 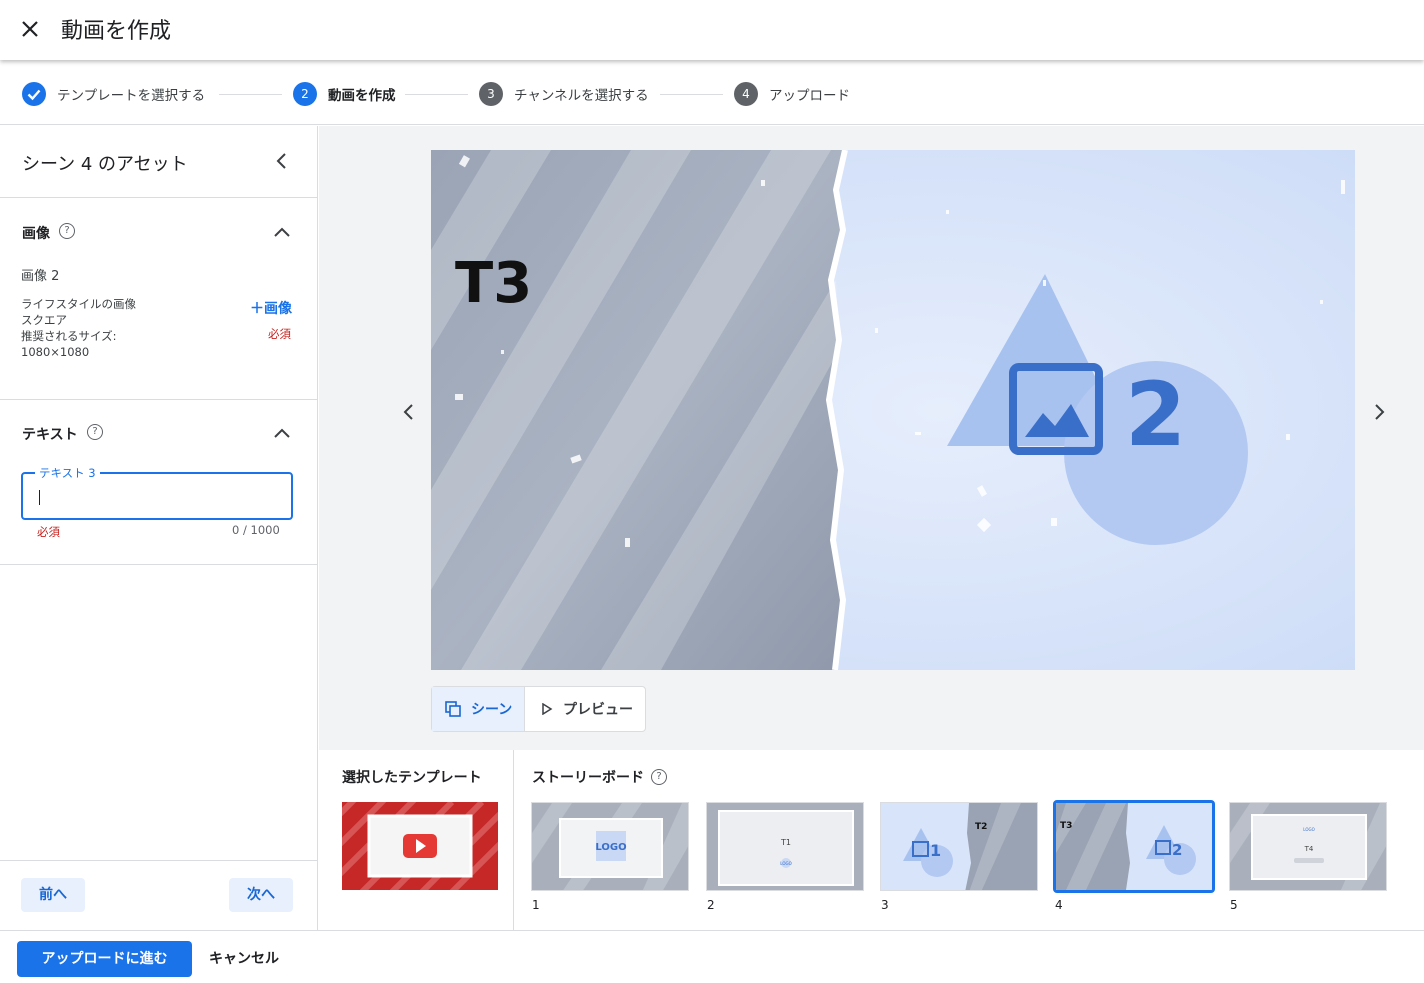 I want to click on step-label: テンプレートを選択する, so click(x=131, y=96).